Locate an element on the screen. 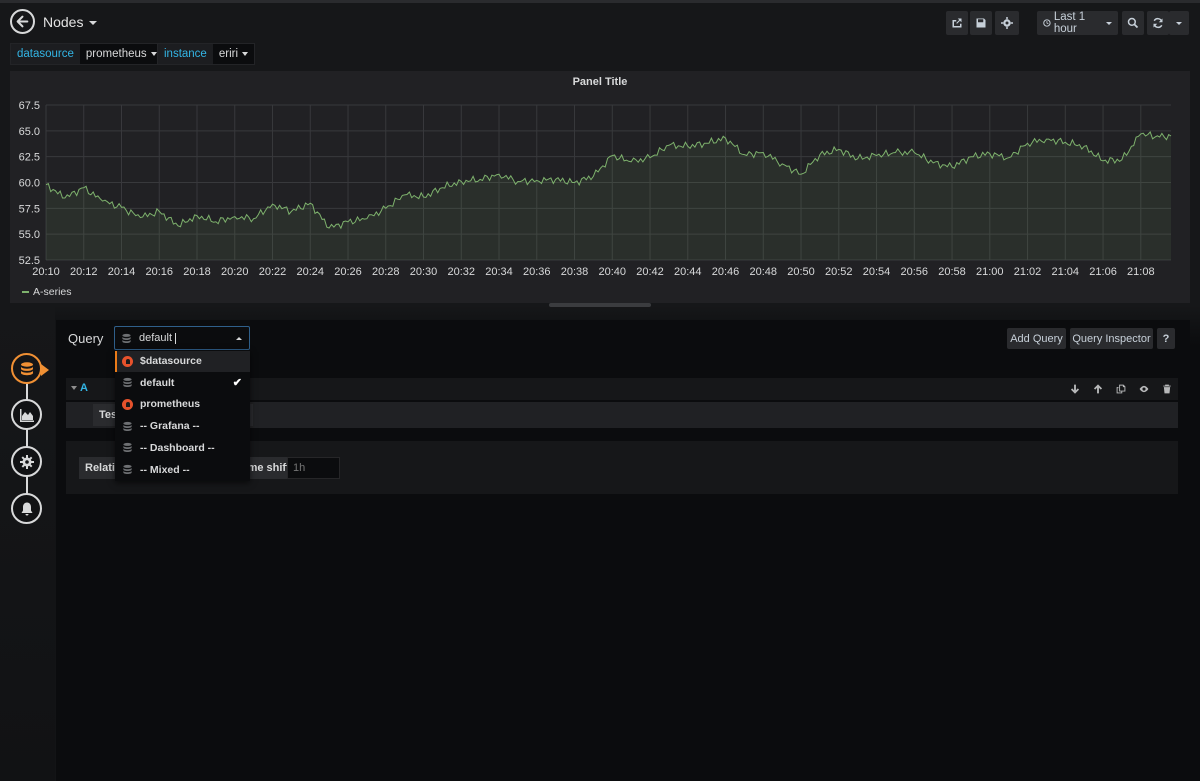 The height and width of the screenshot is (781, 1200). x-tick-label: 20:58 is located at coordinates (952, 272).